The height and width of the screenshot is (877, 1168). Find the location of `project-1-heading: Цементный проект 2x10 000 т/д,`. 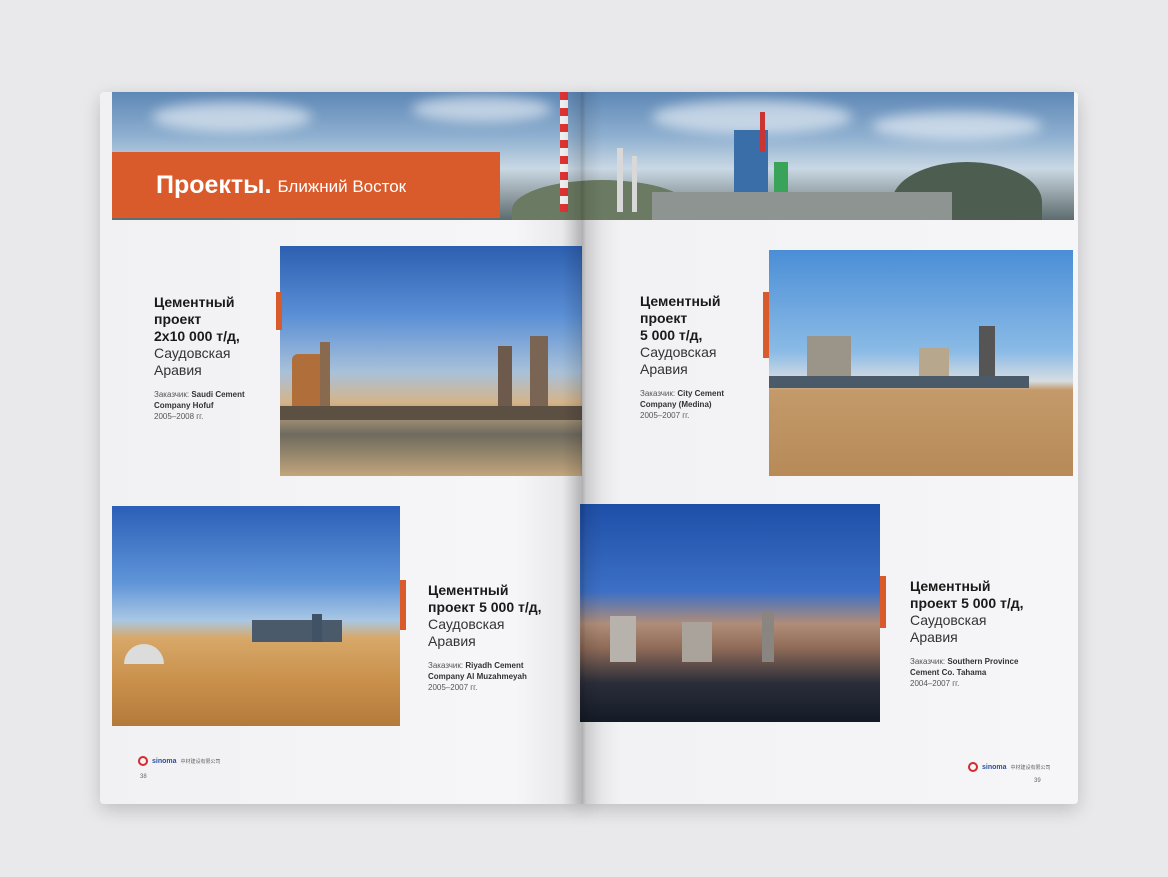

project-1-heading: Цементный проект 2x10 000 т/д, is located at coordinates (197, 319).